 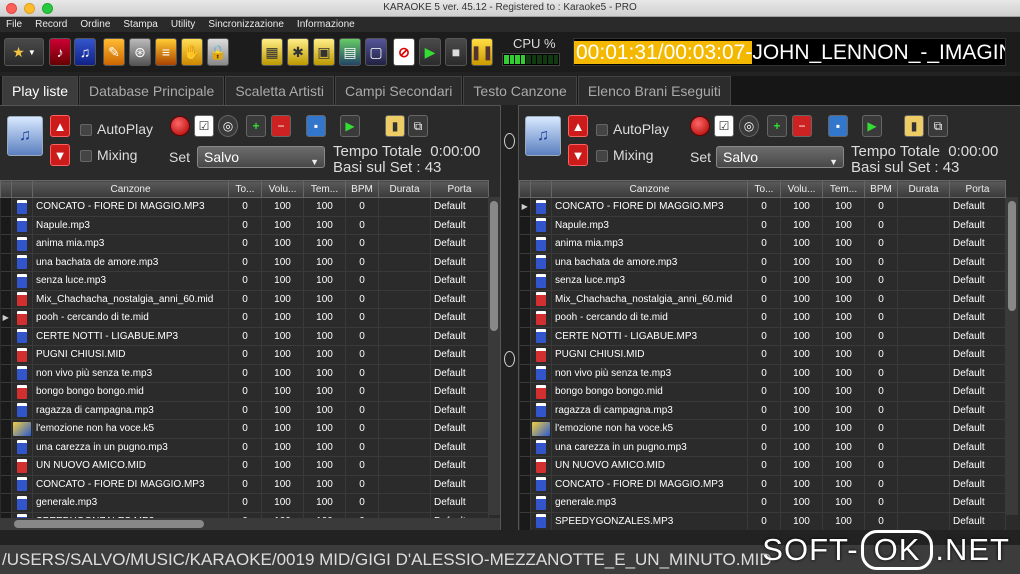 I want to click on table-row: CERTE NOTTI - LIGABUE.MP3 0 100 100 0 Default, so click(x=244, y=336).